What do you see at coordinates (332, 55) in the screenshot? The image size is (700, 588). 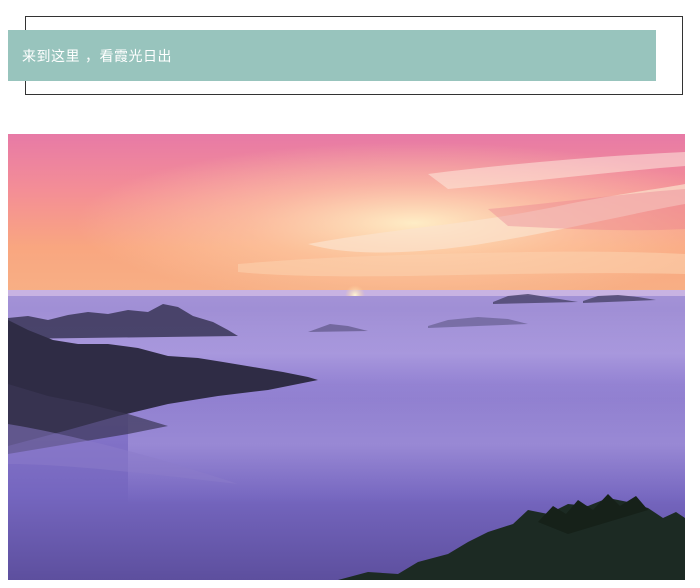 I see `title-band: 来到这里 ，看霞光日出` at bounding box center [332, 55].